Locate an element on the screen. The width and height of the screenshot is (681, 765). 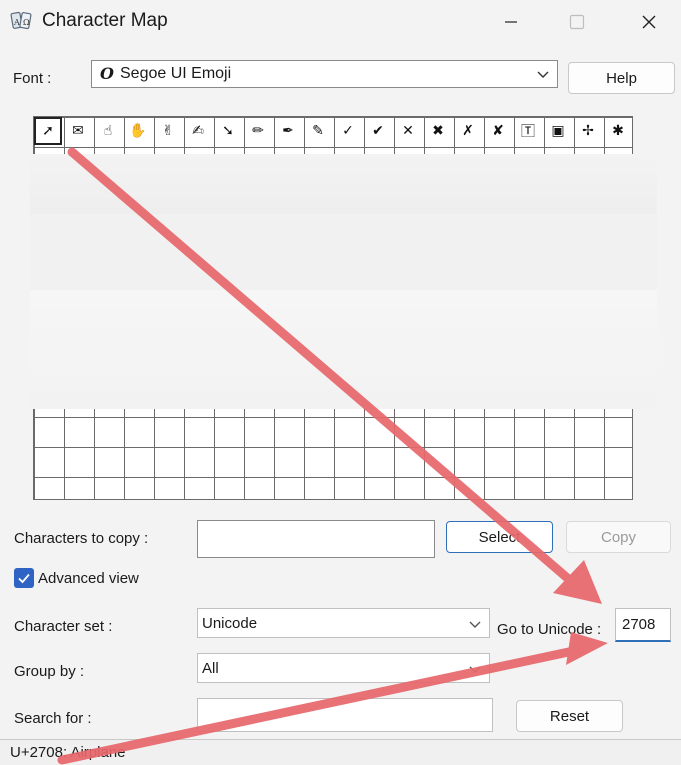
character-cell: ✍ is located at coordinates (198, 131).